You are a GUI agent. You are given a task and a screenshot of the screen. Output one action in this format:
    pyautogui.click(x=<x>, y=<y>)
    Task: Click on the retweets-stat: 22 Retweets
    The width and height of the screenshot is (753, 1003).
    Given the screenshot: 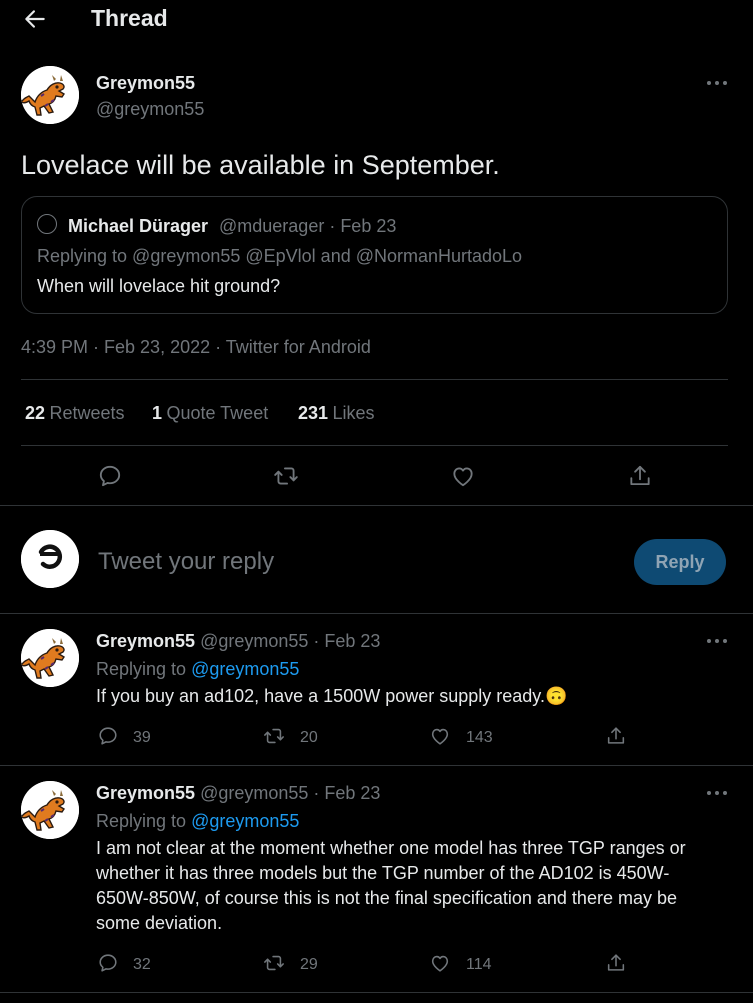 What is the action you would take?
    pyautogui.click(x=75, y=413)
    